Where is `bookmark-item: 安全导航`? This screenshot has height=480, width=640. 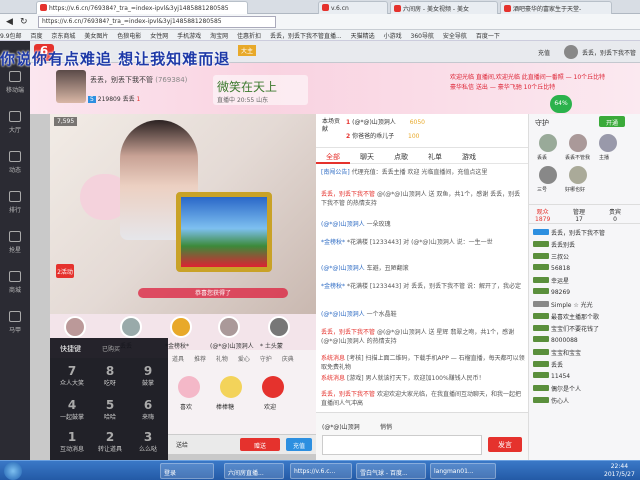 bookmark-item: 安全导航 is located at coordinates (455, 36).